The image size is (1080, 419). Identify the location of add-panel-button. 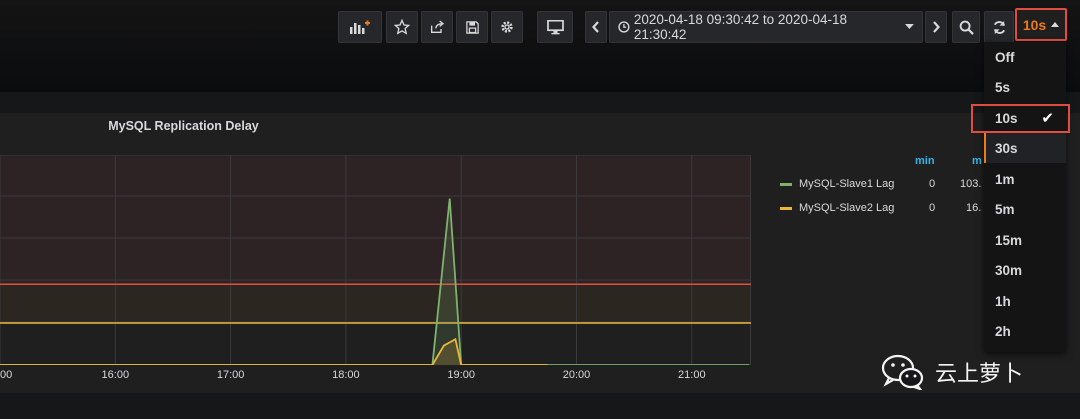
(360, 27).